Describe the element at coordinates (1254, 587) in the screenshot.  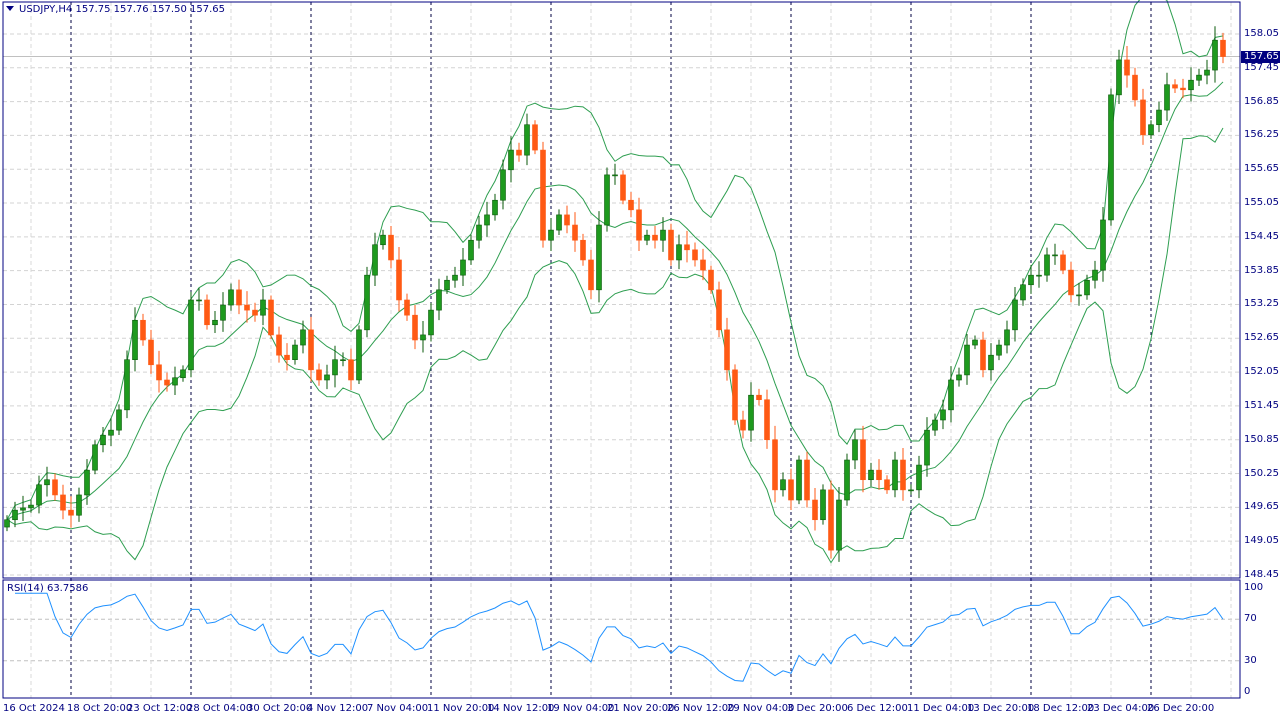
I see `rsi-tick-label: 100` at that location.